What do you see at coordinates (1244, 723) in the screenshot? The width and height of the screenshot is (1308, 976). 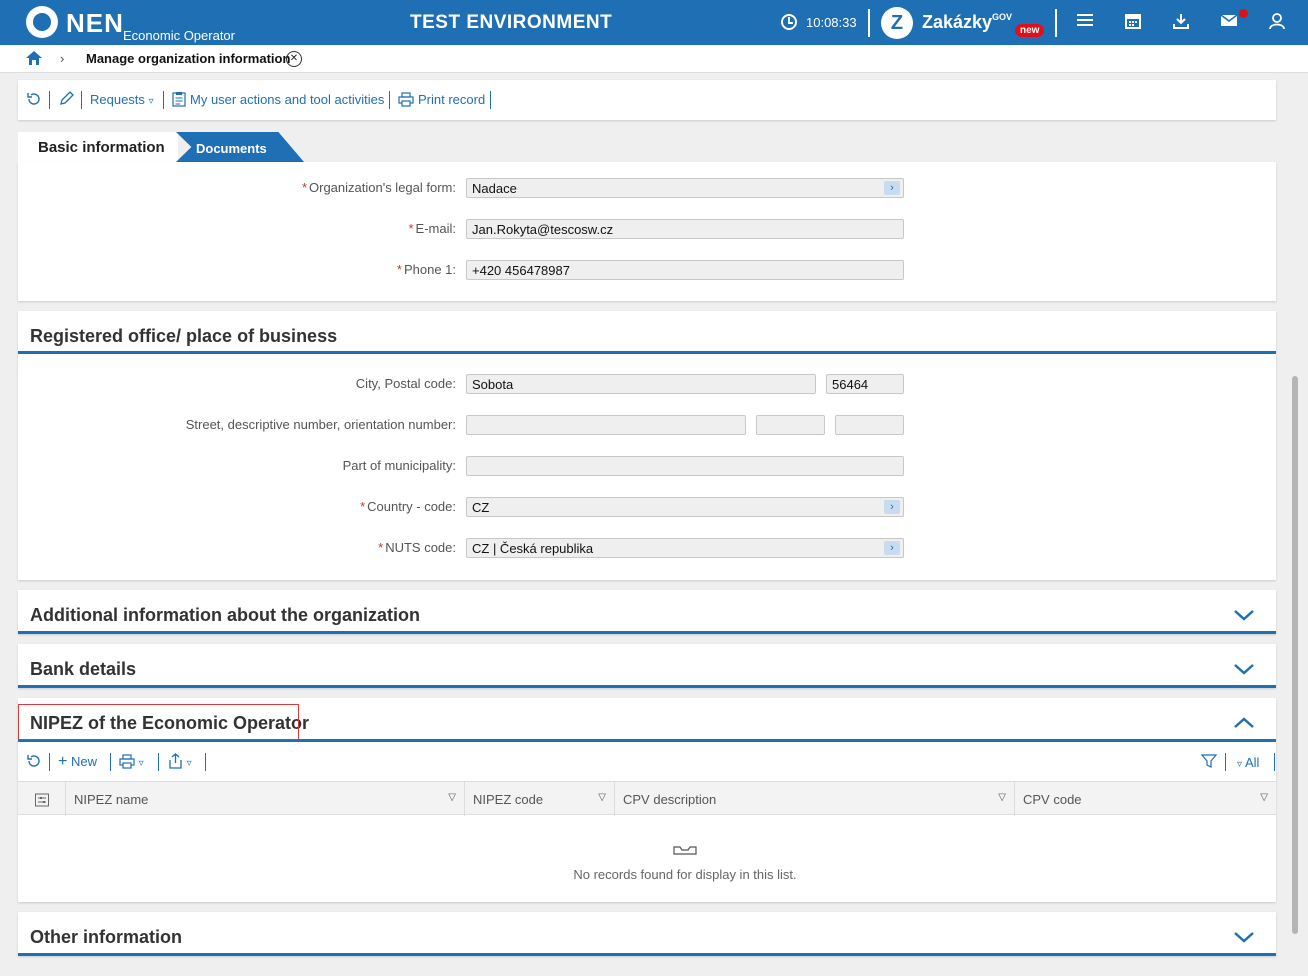 I see `chevron-up-icon` at bounding box center [1244, 723].